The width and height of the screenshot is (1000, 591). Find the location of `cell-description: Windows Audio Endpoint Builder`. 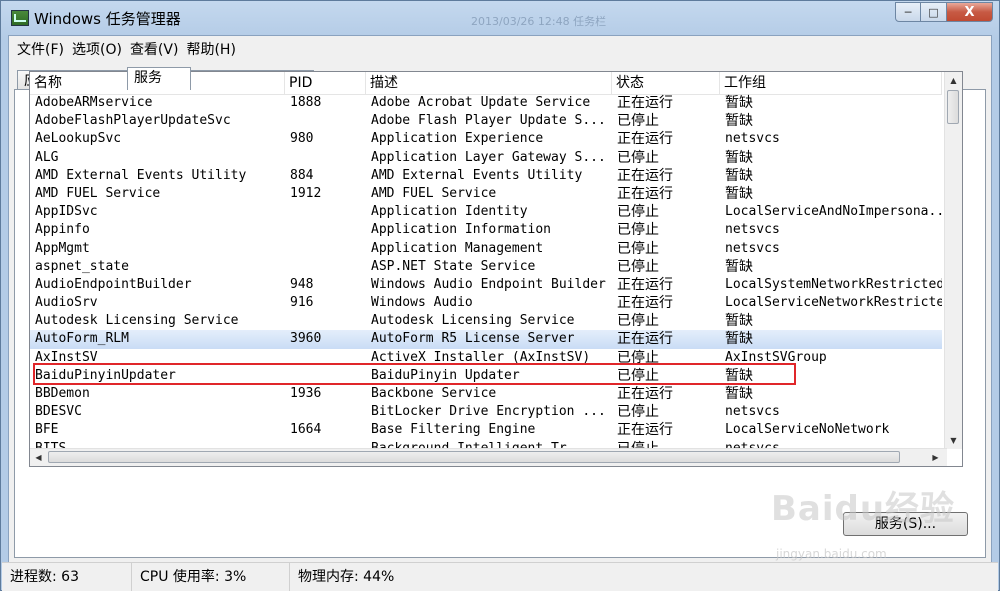

cell-description: Windows Audio Endpoint Builder is located at coordinates (488, 284).